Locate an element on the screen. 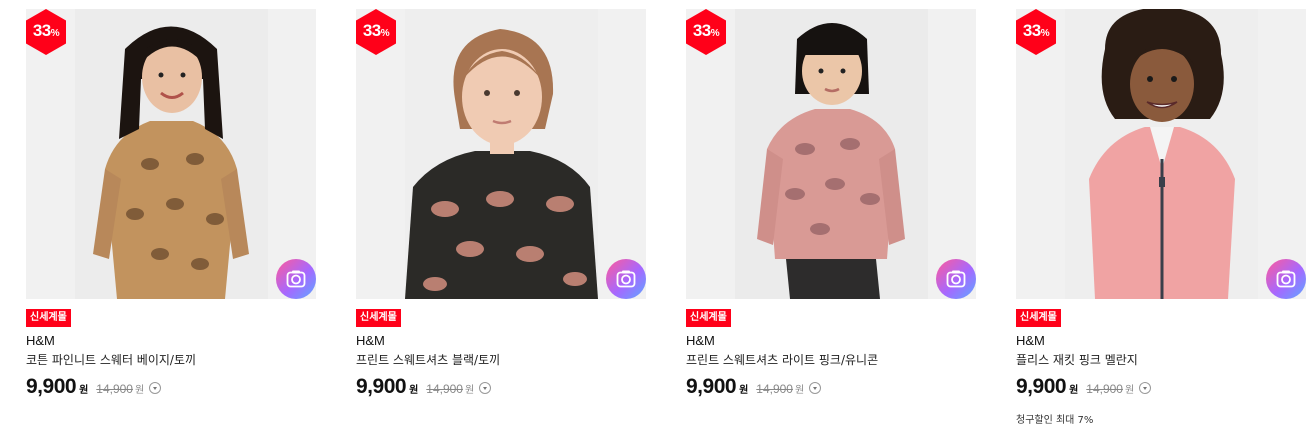  product-name: 프린트 스웨트셔츠 블랙/토끼 is located at coordinates (428, 359).